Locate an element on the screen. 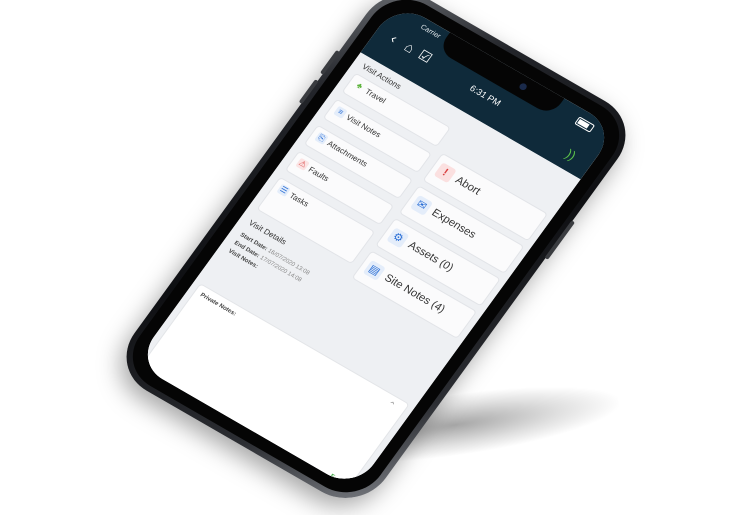 The width and height of the screenshot is (752, 515). assets-label: Assets (0) is located at coordinates (430, 256).